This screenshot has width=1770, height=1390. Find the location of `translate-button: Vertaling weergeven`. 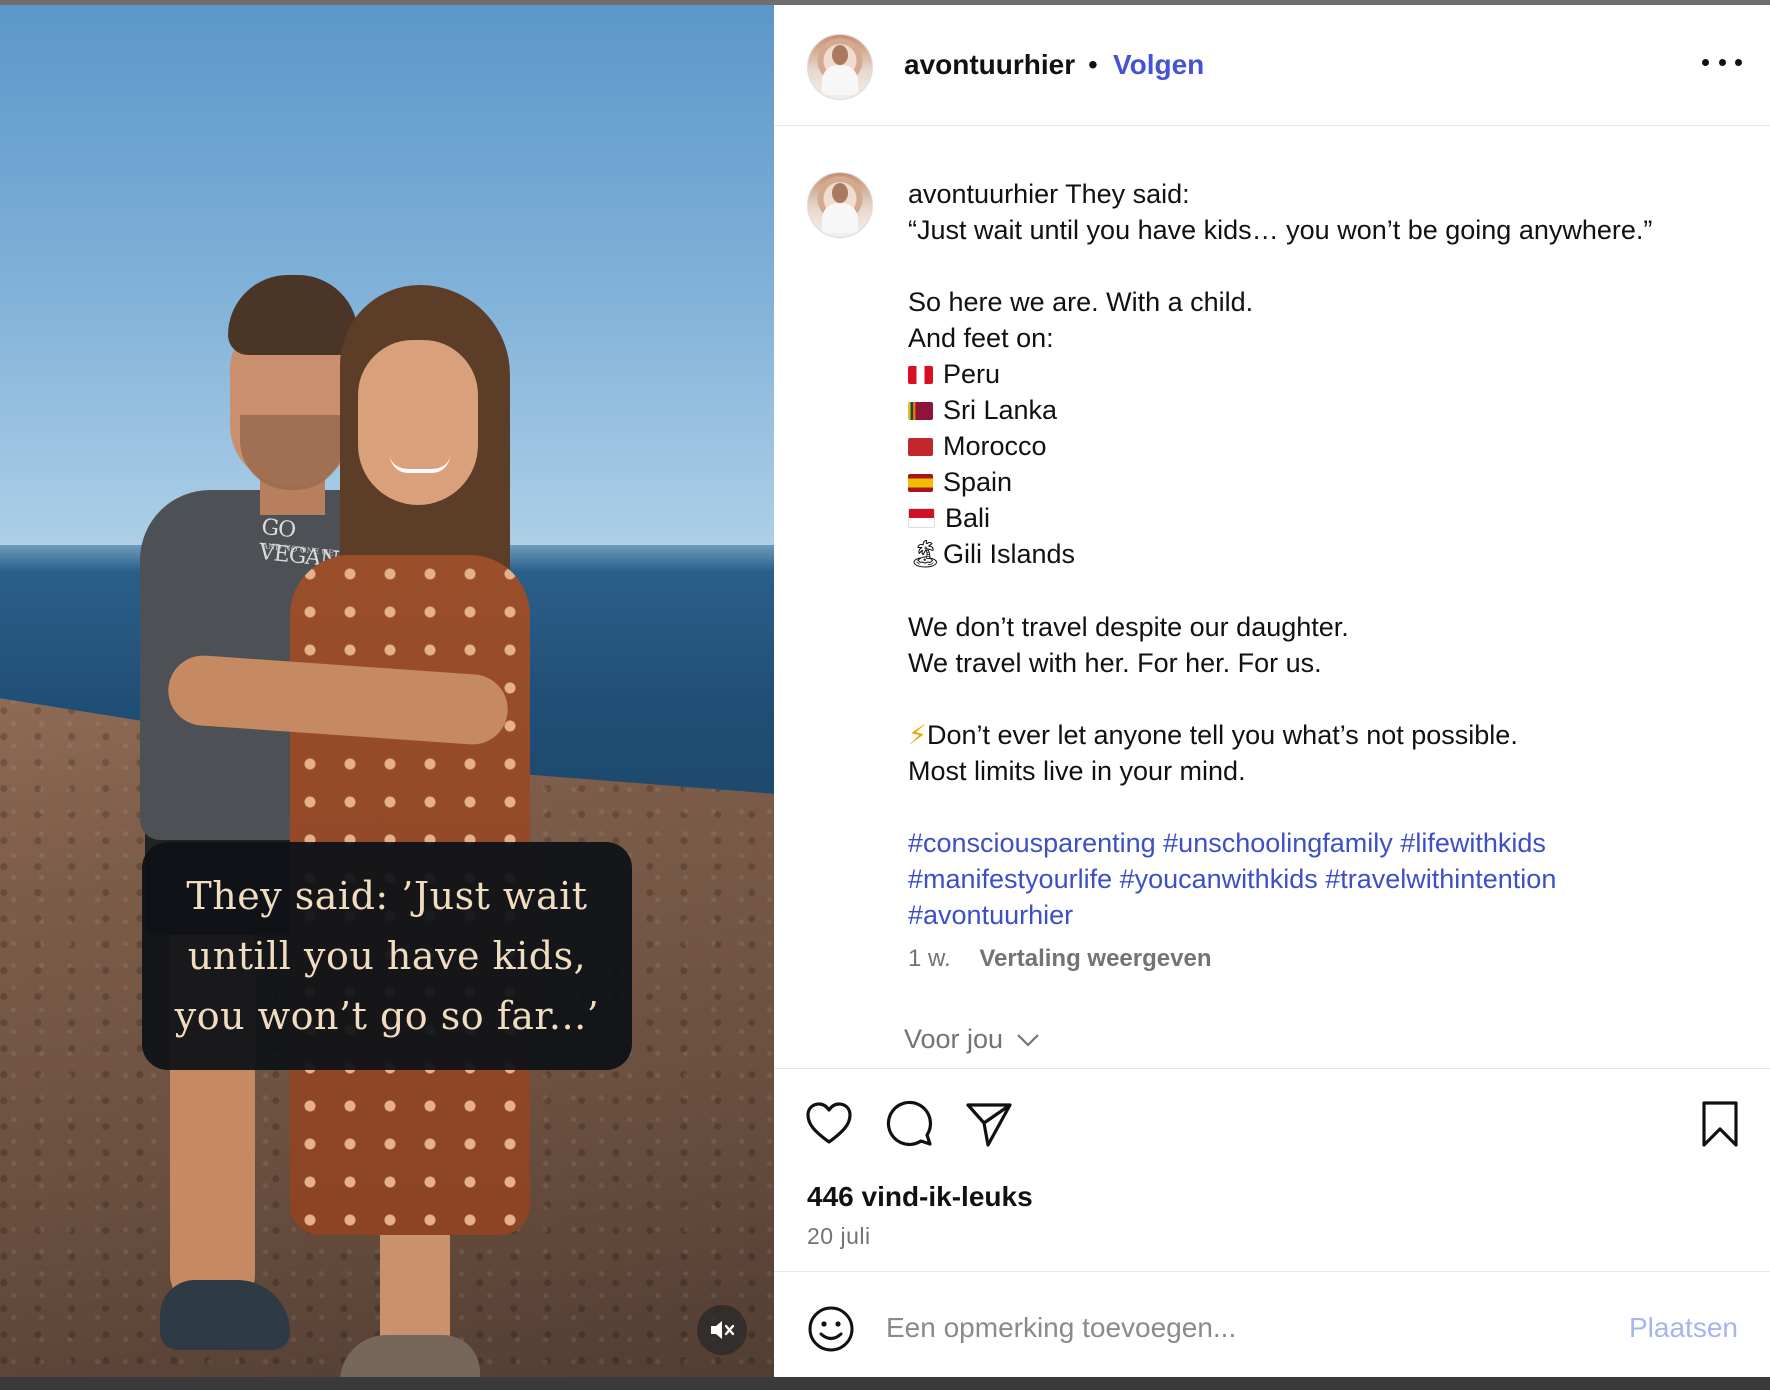

translate-button: Vertaling weergeven is located at coordinates (1095, 958).